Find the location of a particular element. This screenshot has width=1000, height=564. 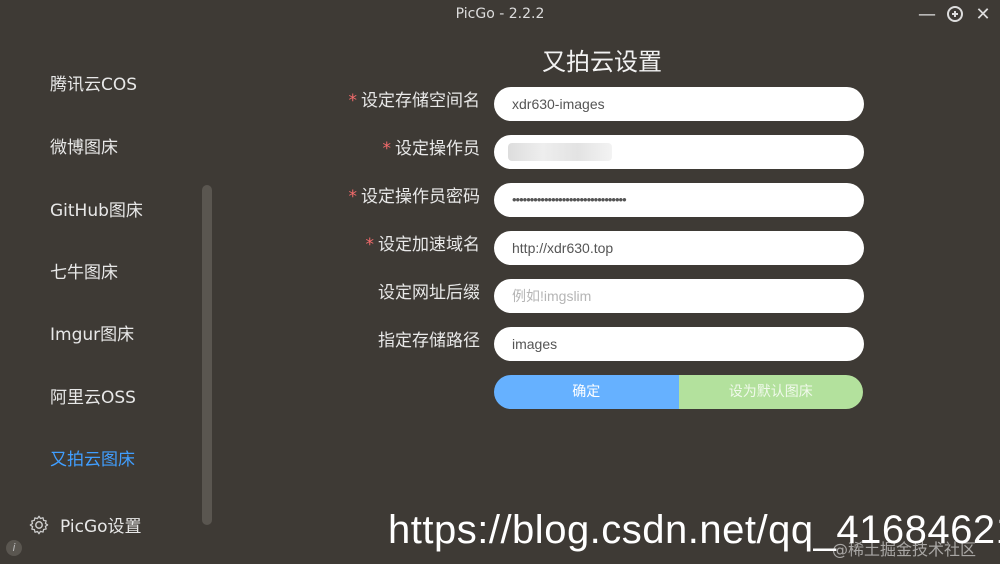

sidebar-item-aliyun-oss: 阿里云OSS is located at coordinates (93, 395).